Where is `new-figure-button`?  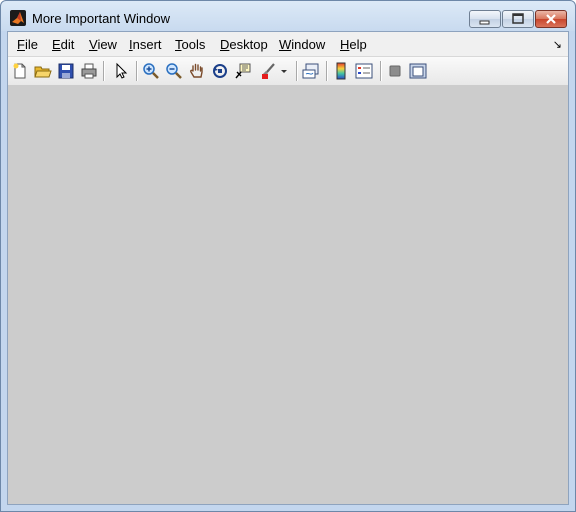 new-figure-button is located at coordinates (20, 71).